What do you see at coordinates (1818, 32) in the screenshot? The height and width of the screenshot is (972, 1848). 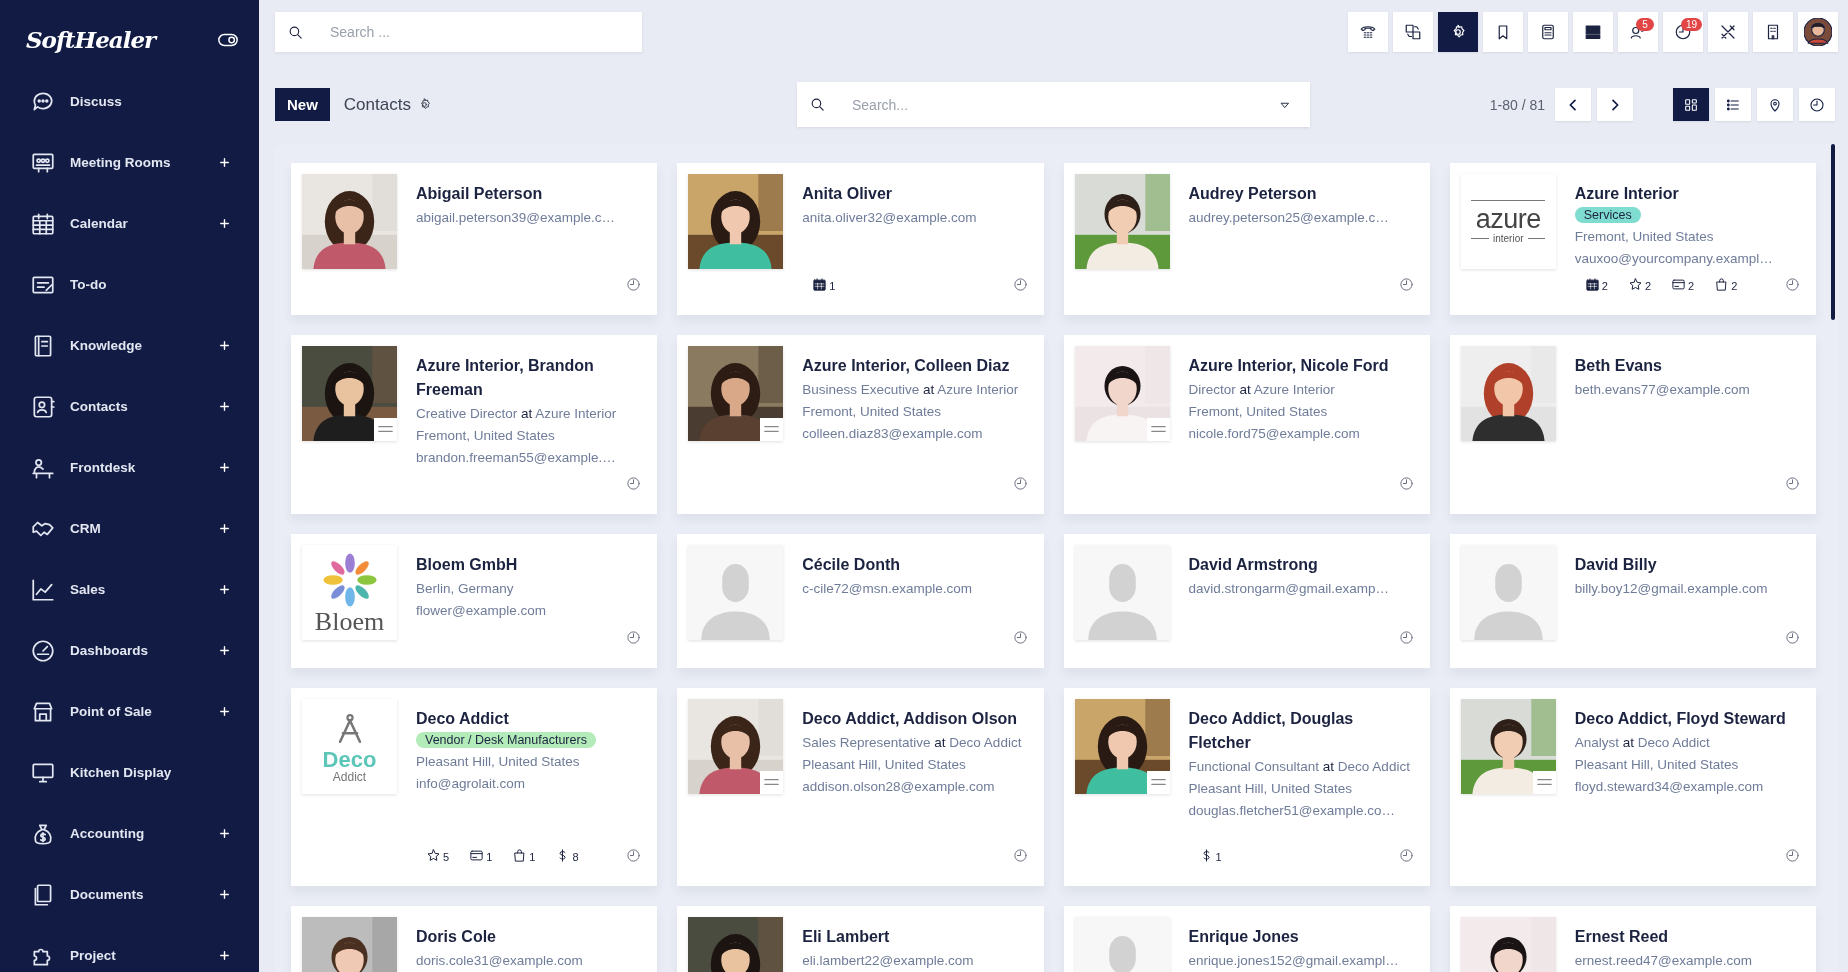 I see `user-menu-button` at bounding box center [1818, 32].